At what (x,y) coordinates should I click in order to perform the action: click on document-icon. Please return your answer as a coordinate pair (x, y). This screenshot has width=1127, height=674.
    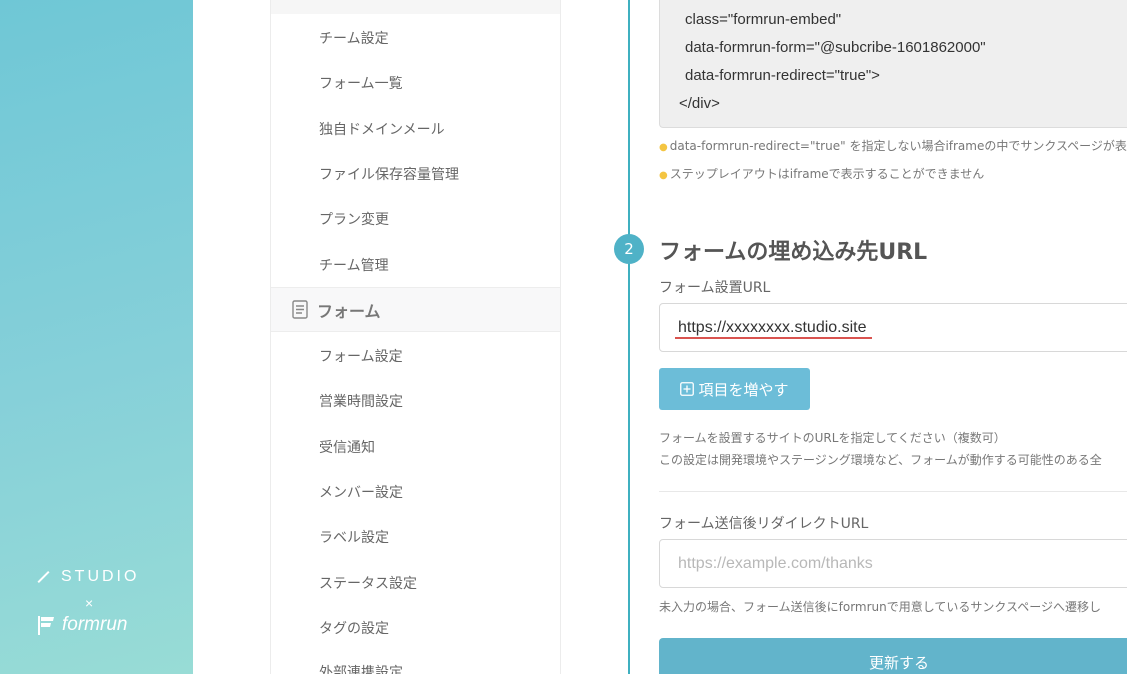
    Looking at the image, I should click on (300, 309).